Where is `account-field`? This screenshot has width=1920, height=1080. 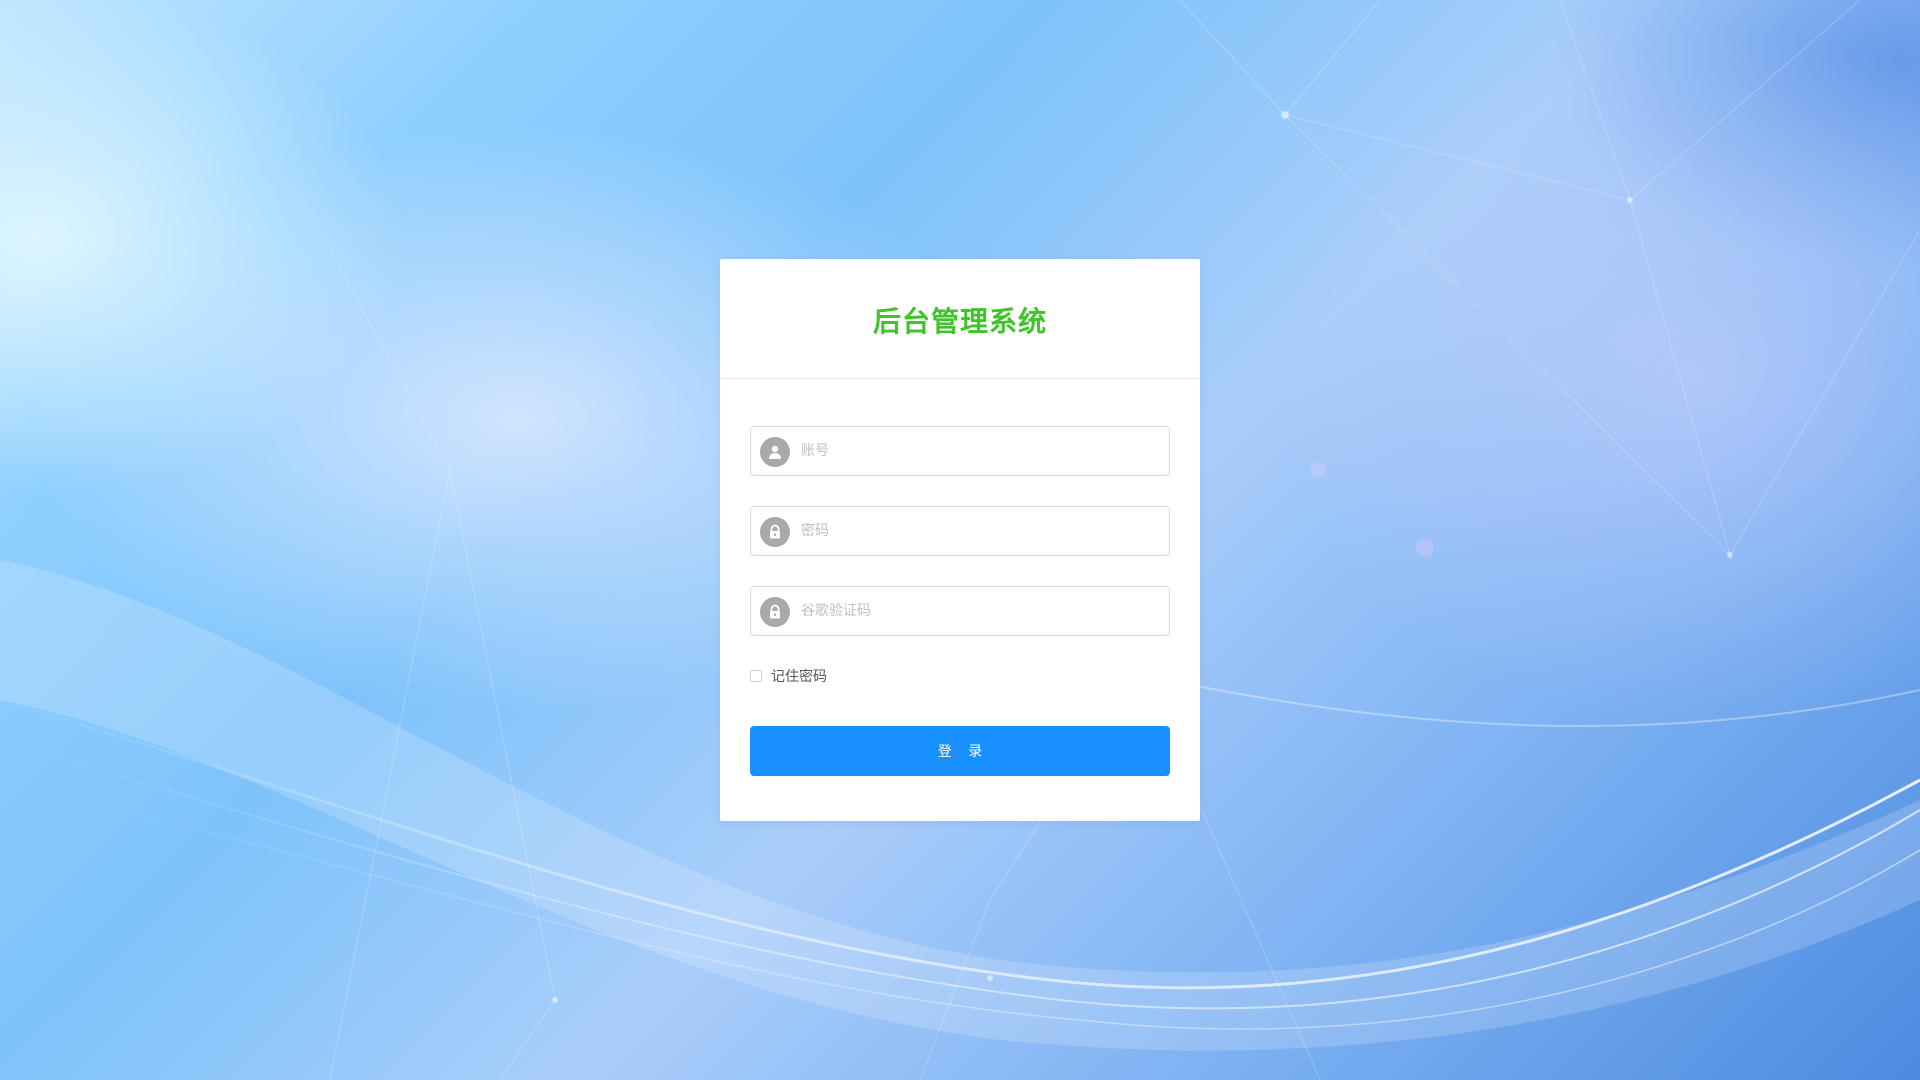 account-field is located at coordinates (960, 451).